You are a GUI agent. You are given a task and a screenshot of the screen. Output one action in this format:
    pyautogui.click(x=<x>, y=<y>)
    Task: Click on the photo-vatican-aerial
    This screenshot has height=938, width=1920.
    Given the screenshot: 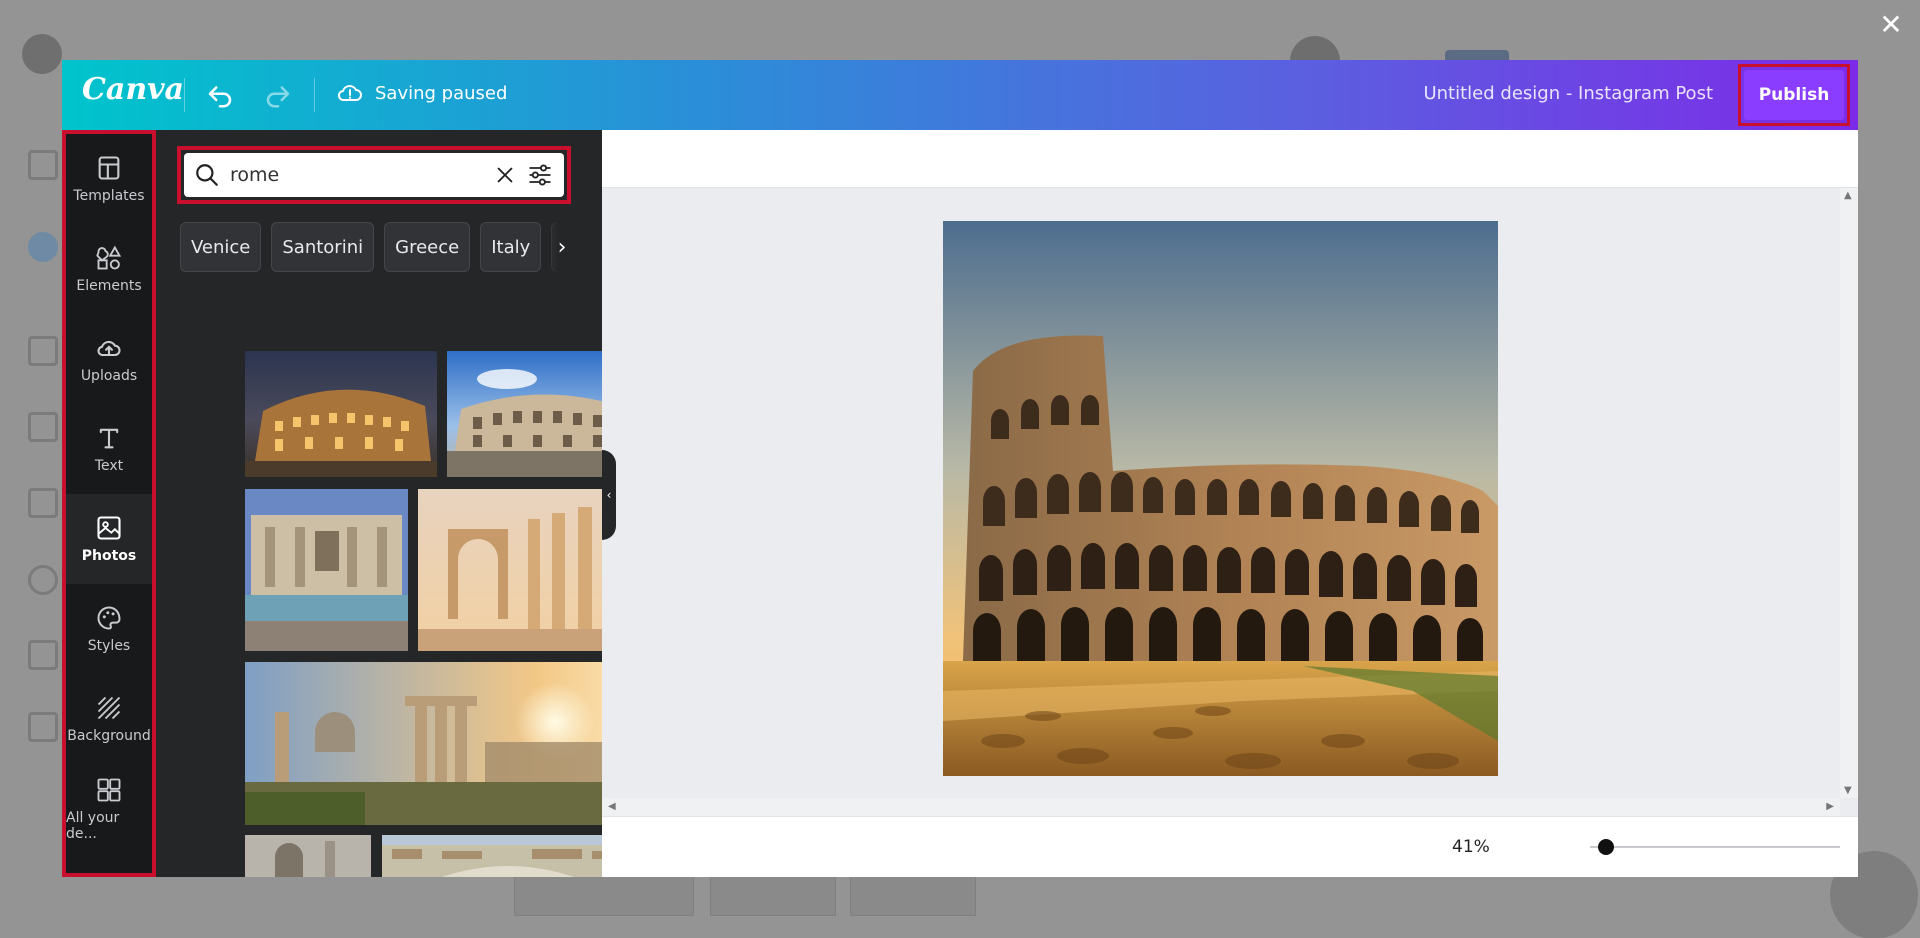 What is the action you would take?
    pyautogui.click(x=508, y=856)
    